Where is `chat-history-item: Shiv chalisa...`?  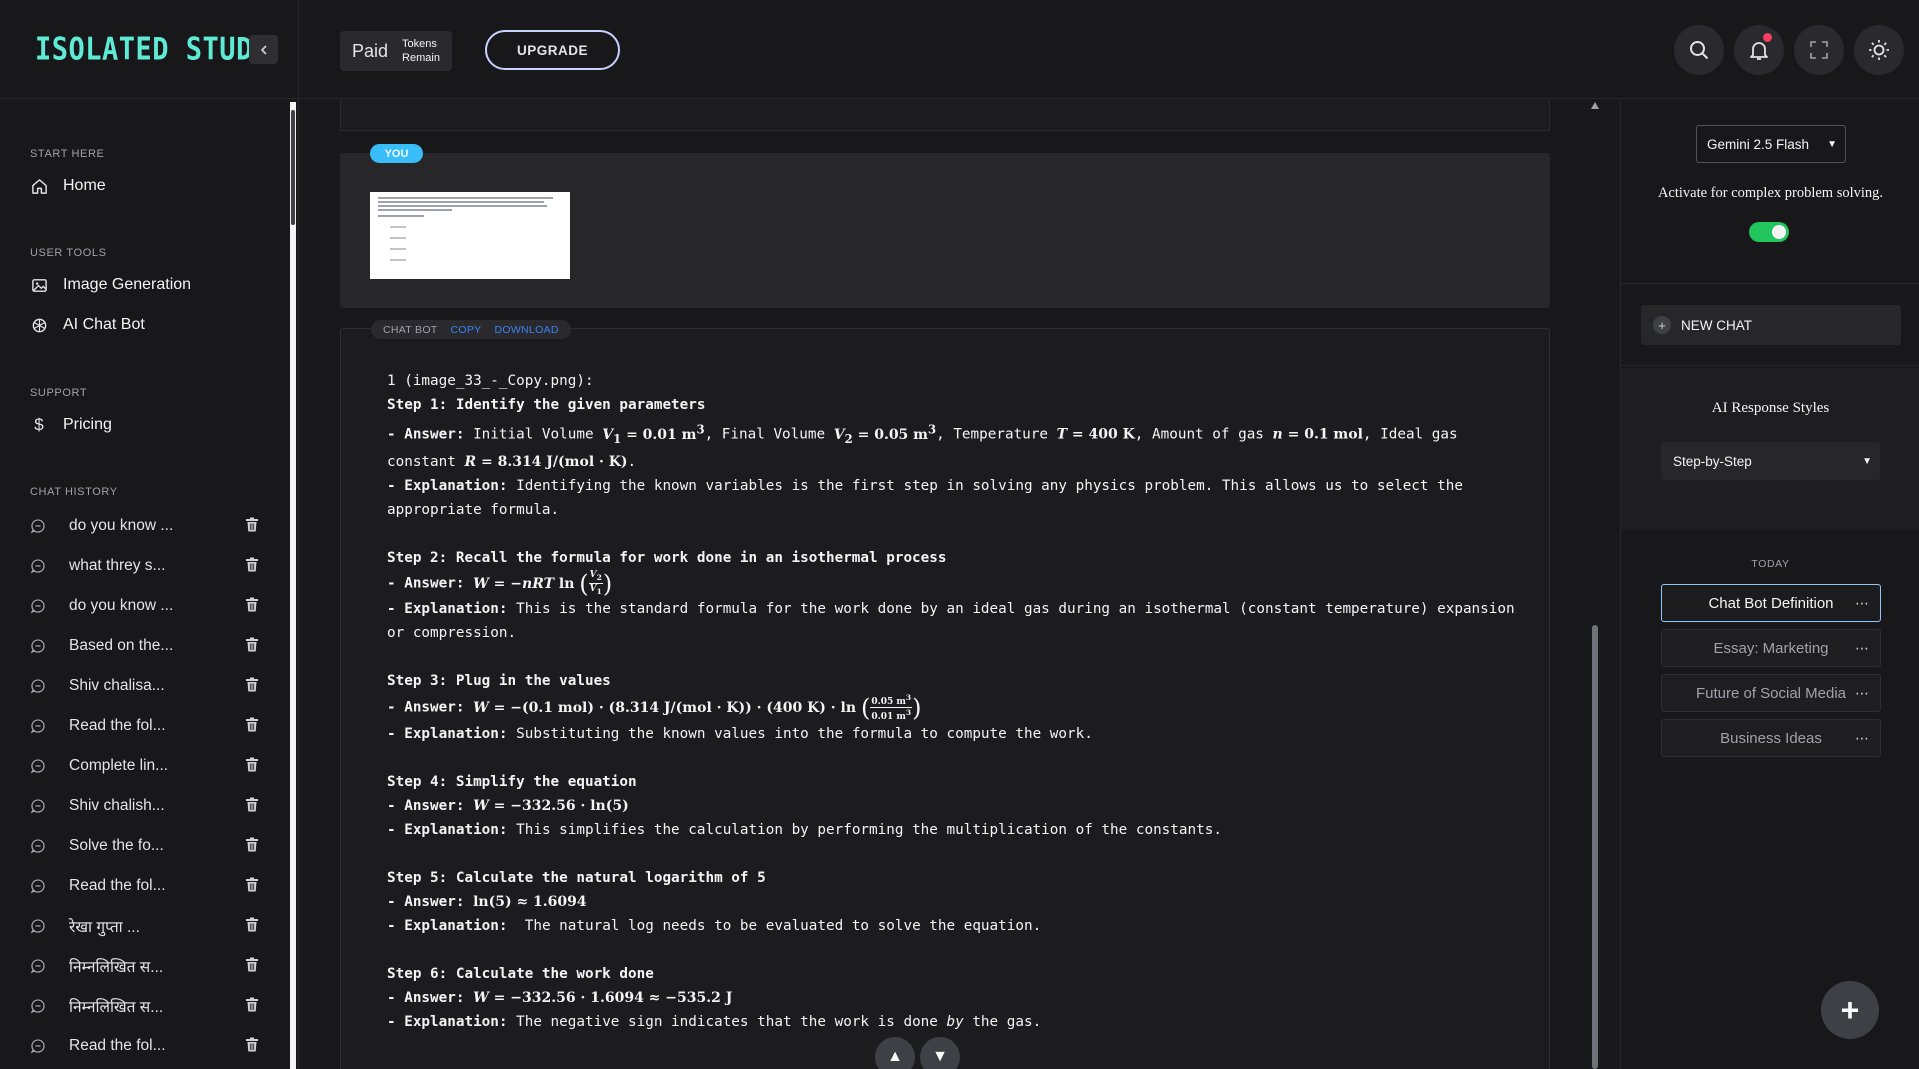 chat-history-item: Shiv chalisa... is located at coordinates (145, 686).